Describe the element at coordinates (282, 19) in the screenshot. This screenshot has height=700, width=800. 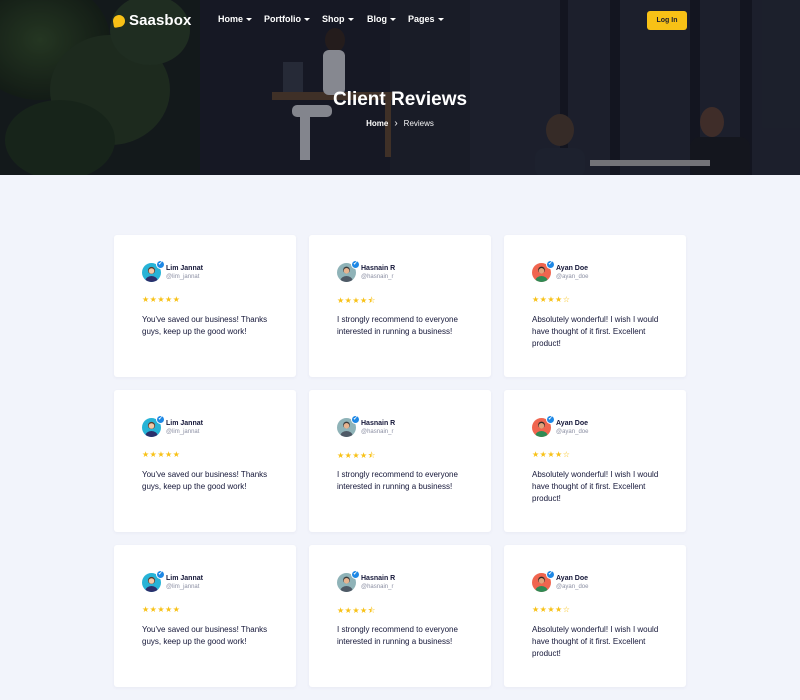
I see `menu-item-label: Portfolio` at that location.